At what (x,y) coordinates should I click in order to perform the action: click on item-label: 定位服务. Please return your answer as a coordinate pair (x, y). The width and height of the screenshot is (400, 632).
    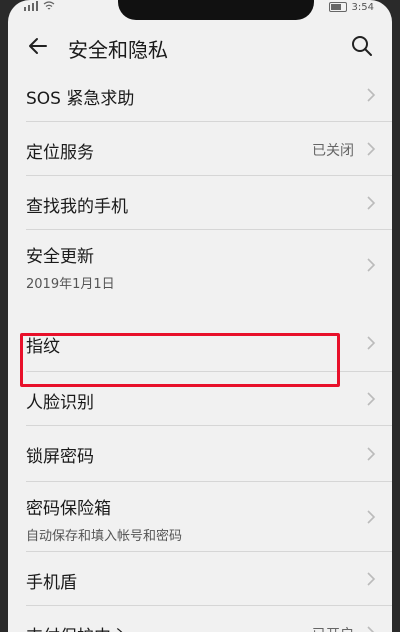
    Looking at the image, I should click on (60, 153).